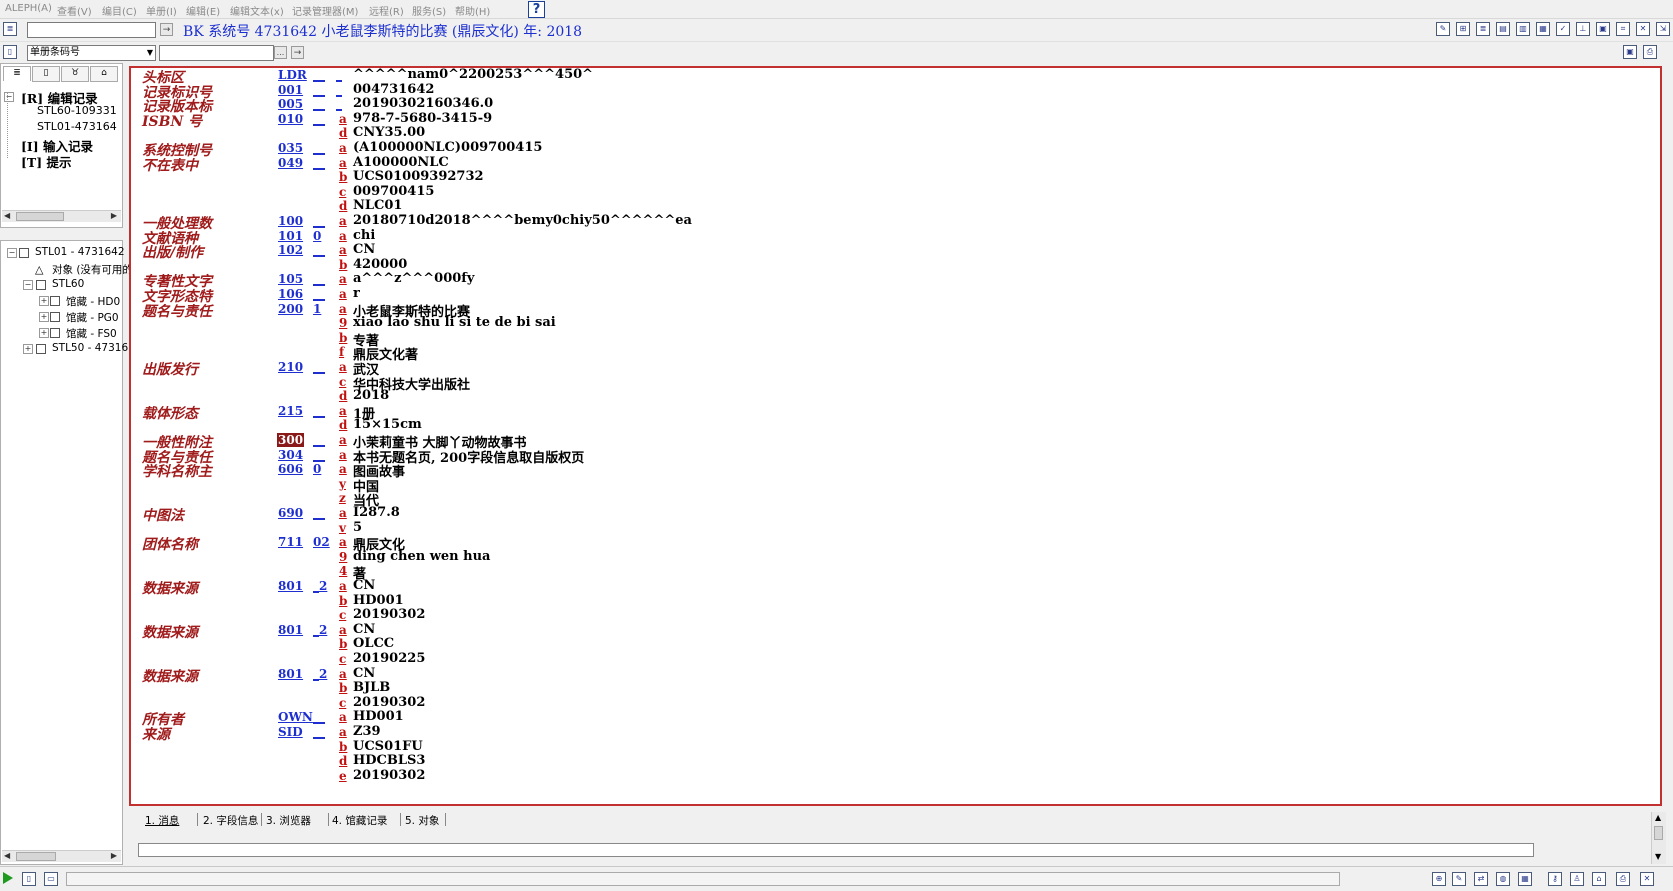 This screenshot has height=891, width=1673. What do you see at coordinates (389, 132) in the screenshot?
I see `field-value: CNY35.00` at bounding box center [389, 132].